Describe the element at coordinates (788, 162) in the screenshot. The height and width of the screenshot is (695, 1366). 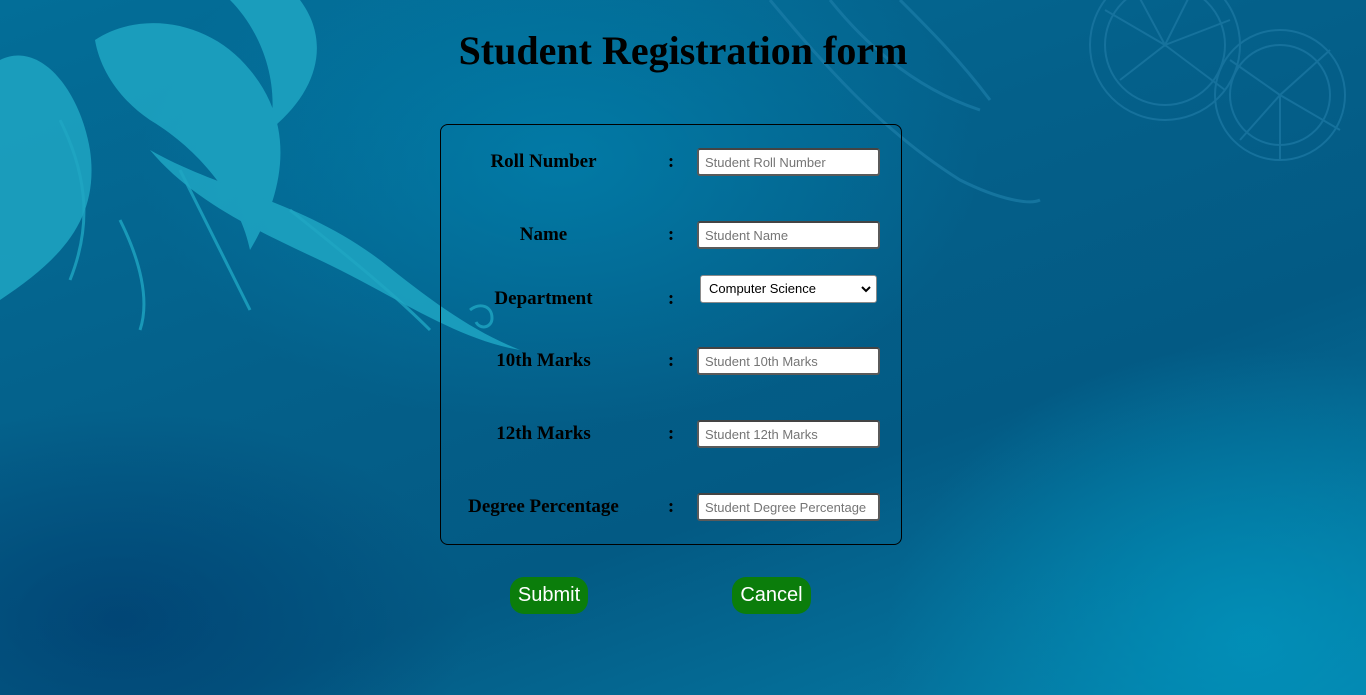
I see `roll-number-input` at that location.